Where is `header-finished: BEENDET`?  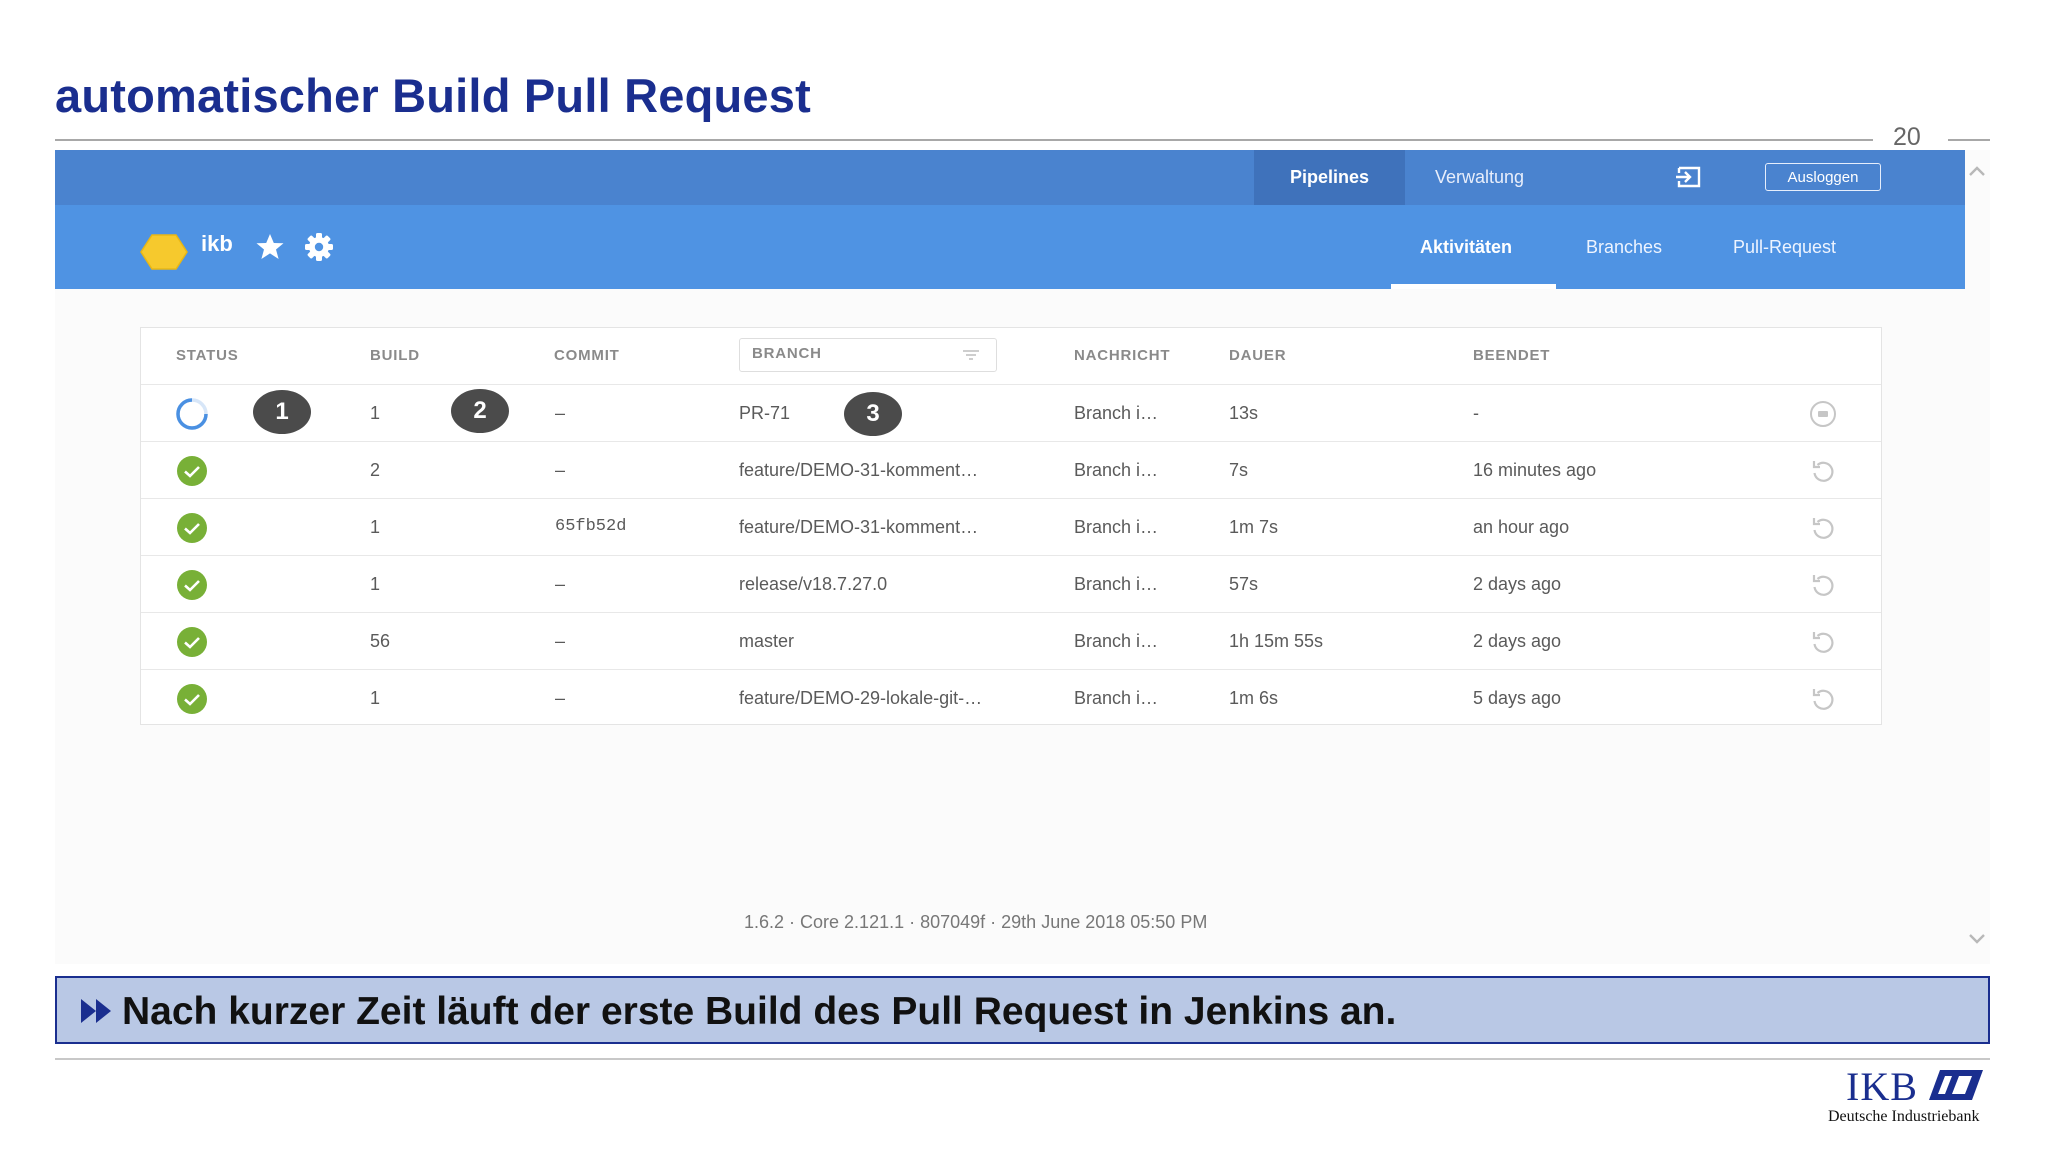
header-finished: BEENDET is located at coordinates (1511, 356).